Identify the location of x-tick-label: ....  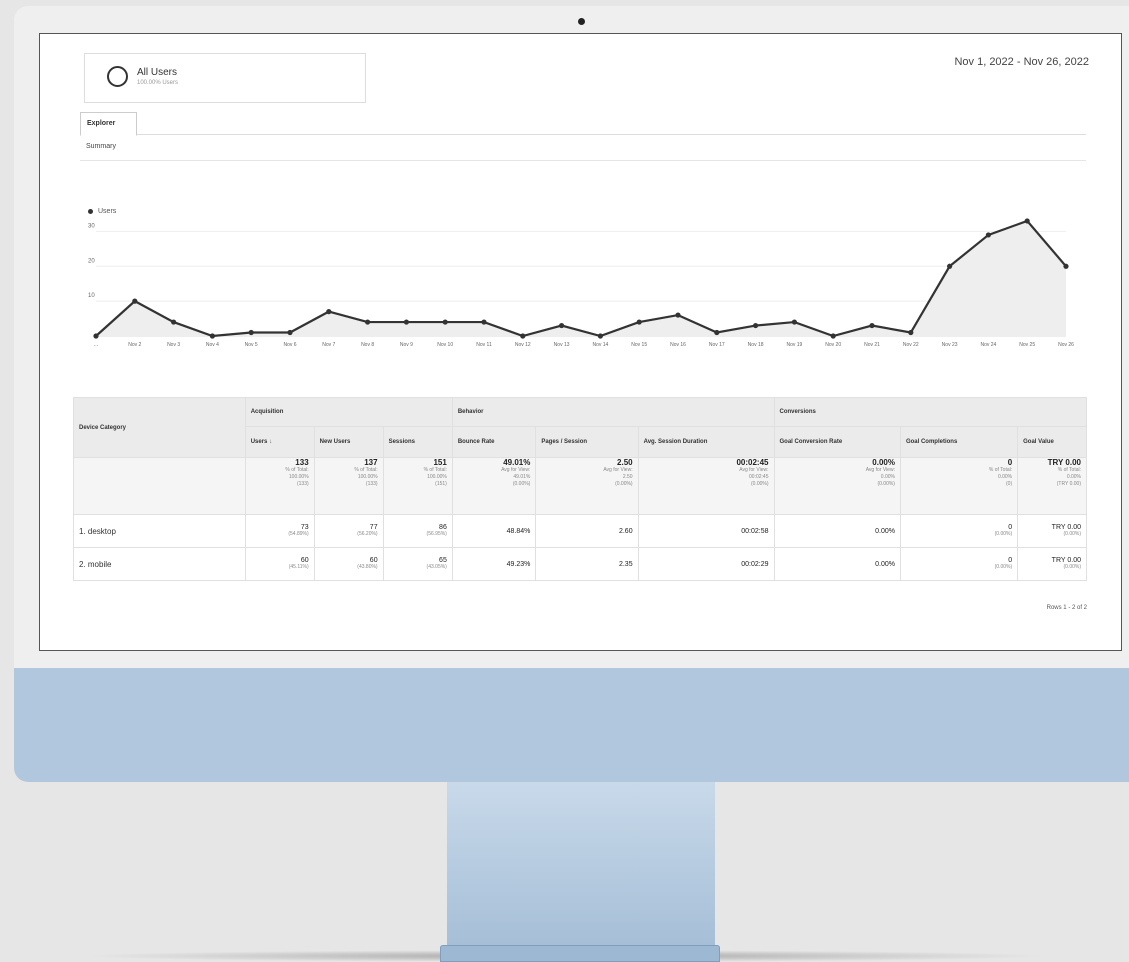
(96, 345).